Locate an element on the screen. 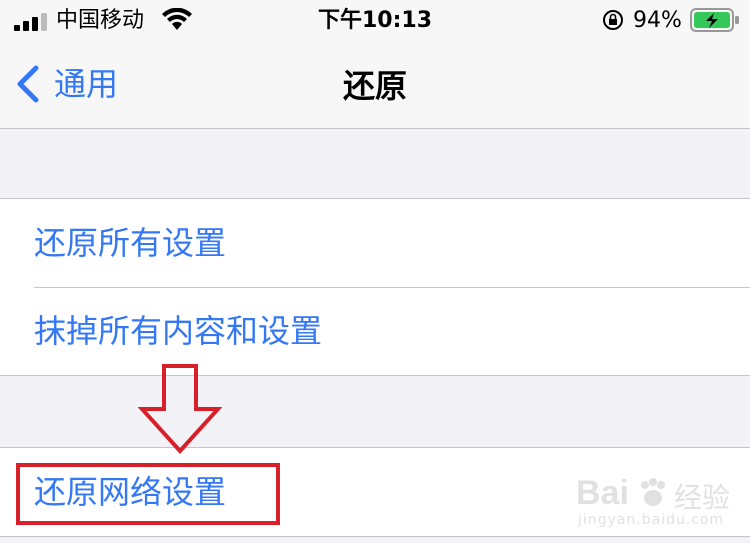  watermark-brand-latin: Bai is located at coordinates (602, 493).